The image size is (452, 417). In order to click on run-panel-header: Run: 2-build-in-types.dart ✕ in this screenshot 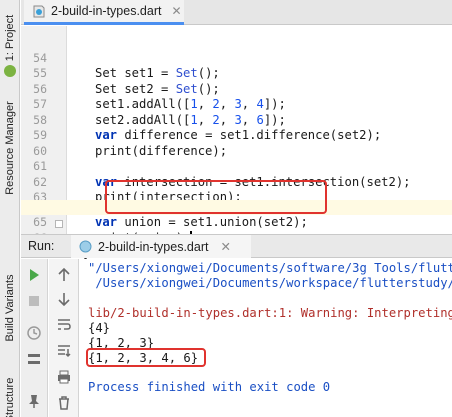, I will do `click(236, 246)`.